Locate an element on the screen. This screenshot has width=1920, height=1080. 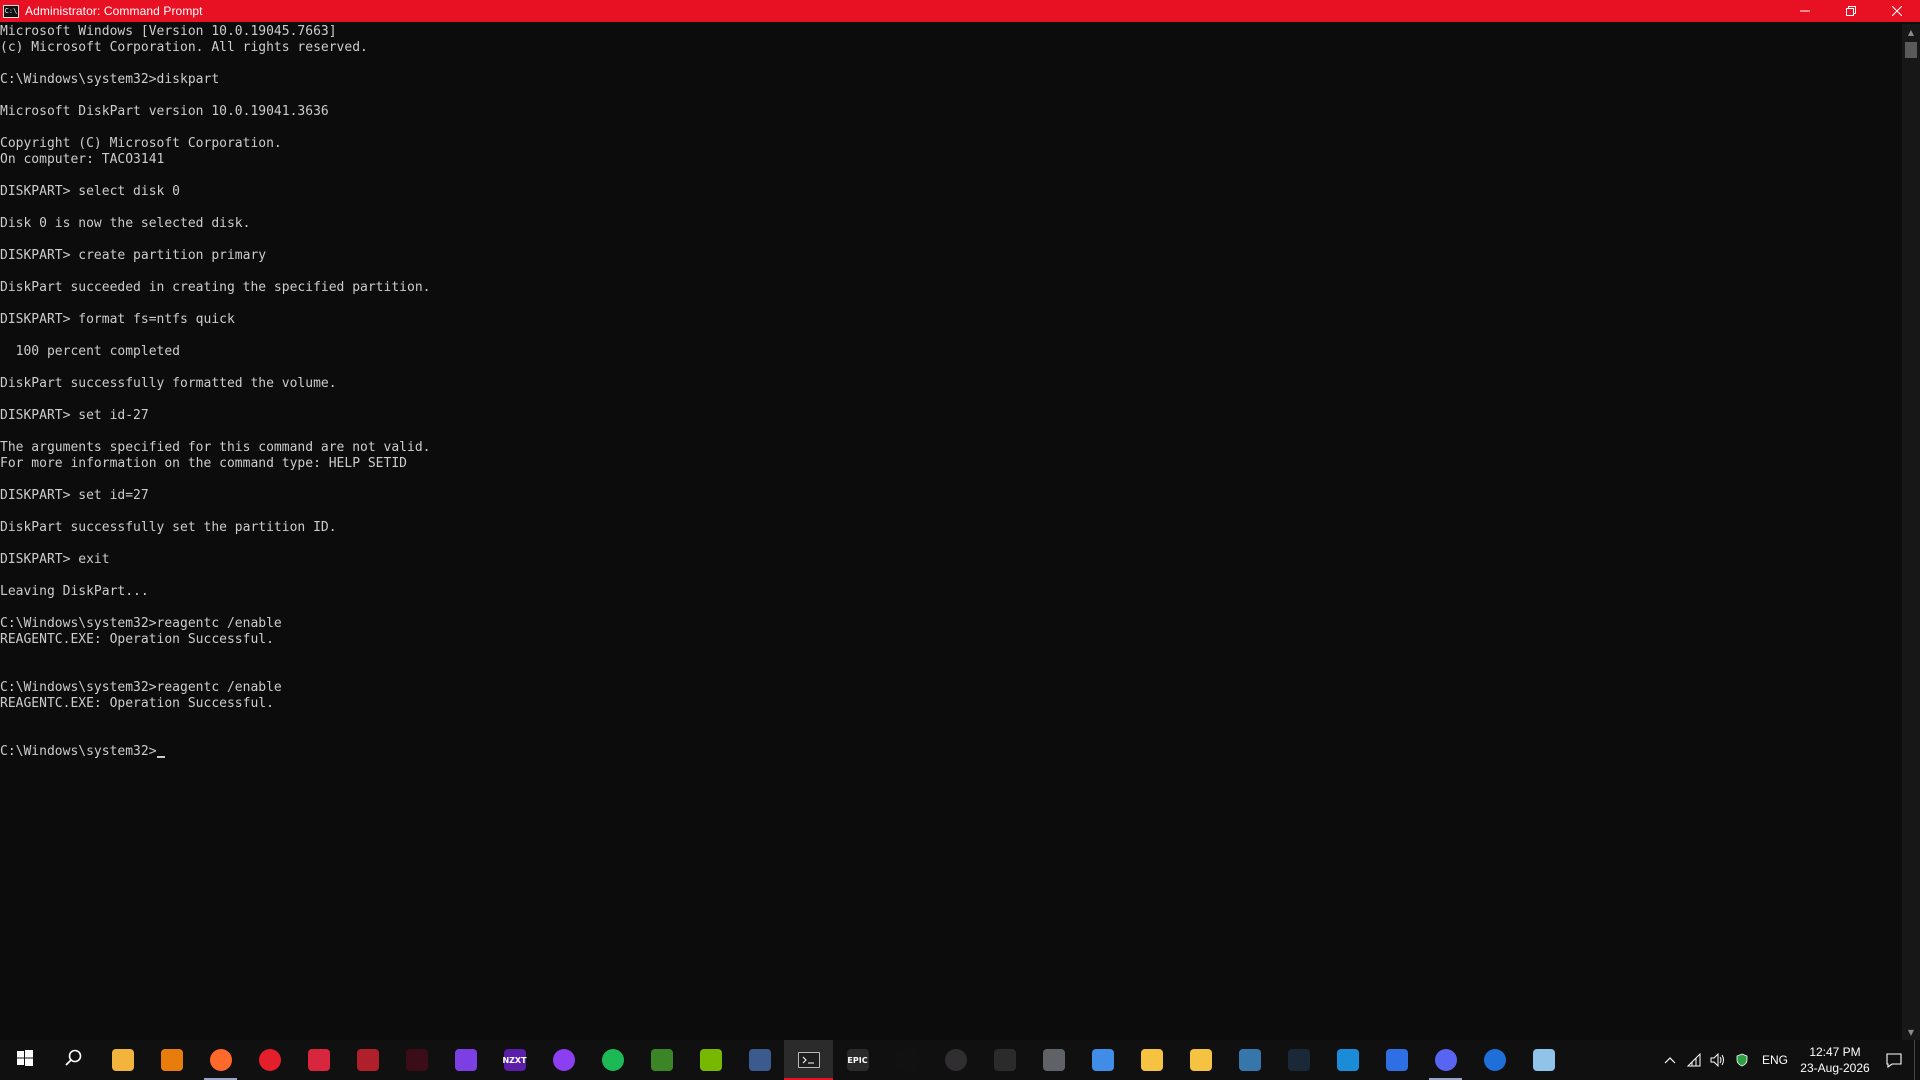
minimize-button is located at coordinates (1805, 11).